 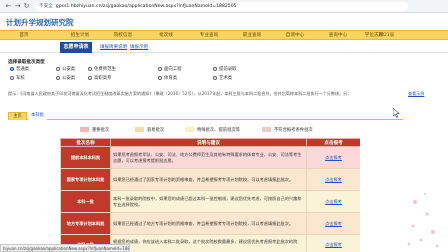 I want to click on nav-item-self-test: 自测中心, so click(x=295, y=35).